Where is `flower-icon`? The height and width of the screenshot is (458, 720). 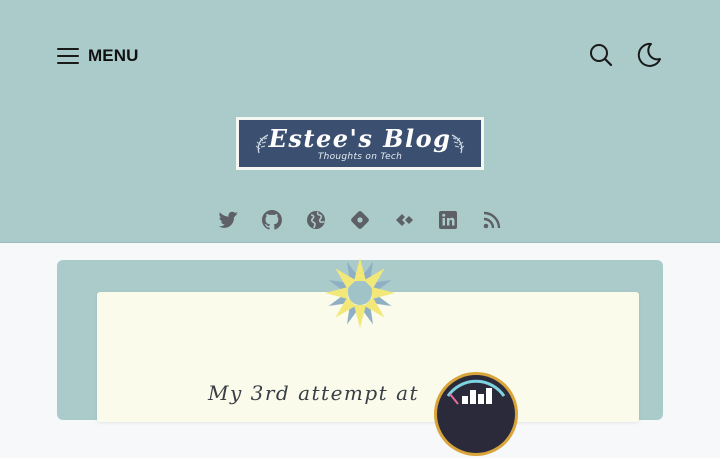 flower-icon is located at coordinates (360, 293).